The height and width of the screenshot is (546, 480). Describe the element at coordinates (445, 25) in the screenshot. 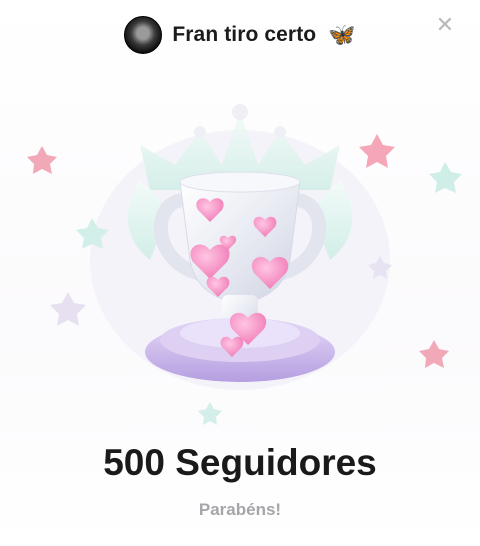

I see `close-icon: ✕` at that location.